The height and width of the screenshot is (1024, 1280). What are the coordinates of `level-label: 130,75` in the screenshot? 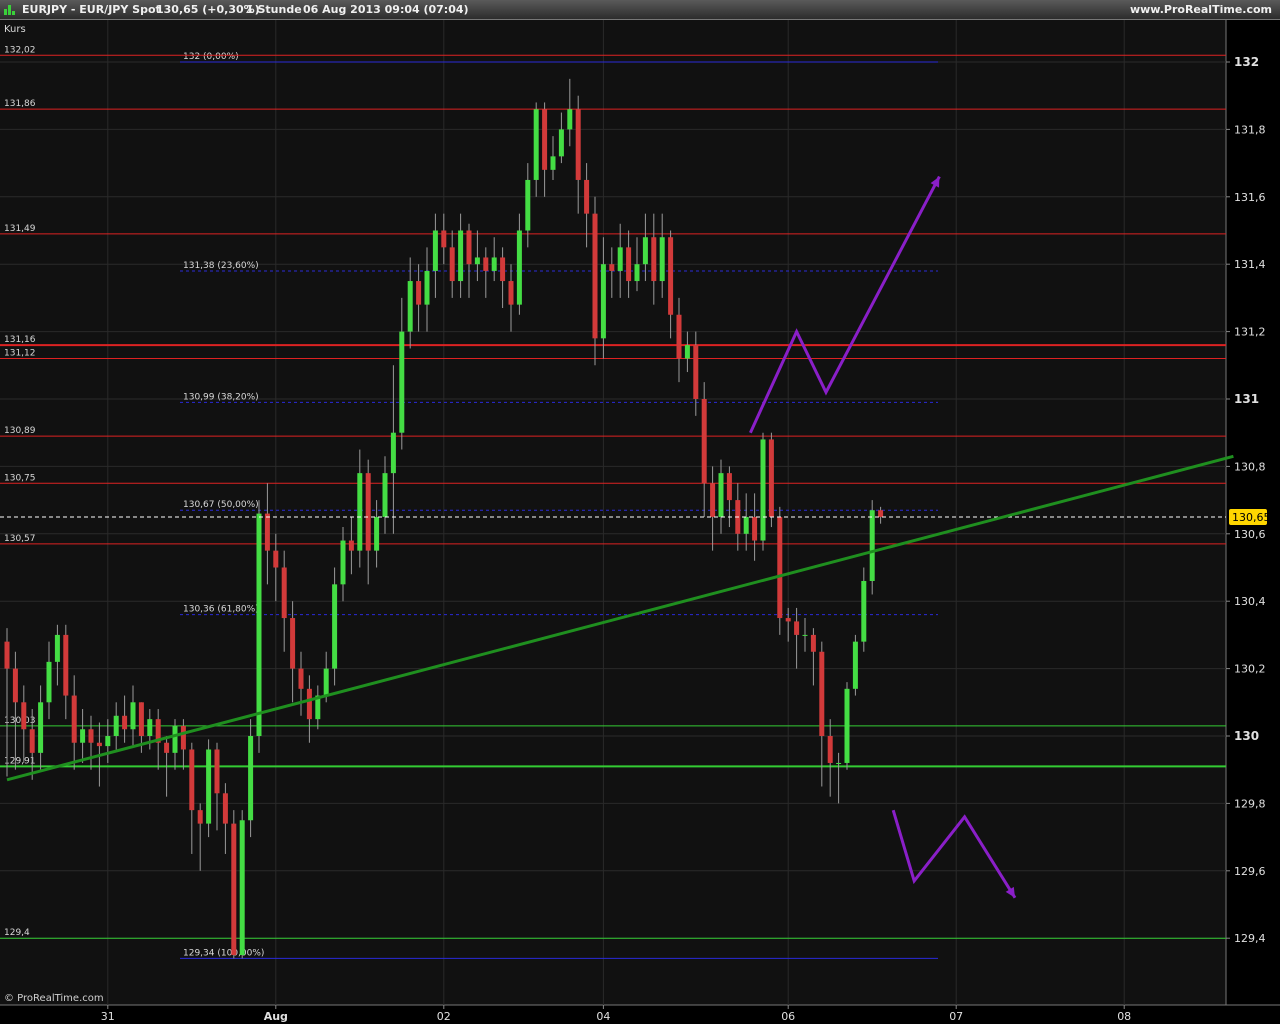 It's located at (20, 478).